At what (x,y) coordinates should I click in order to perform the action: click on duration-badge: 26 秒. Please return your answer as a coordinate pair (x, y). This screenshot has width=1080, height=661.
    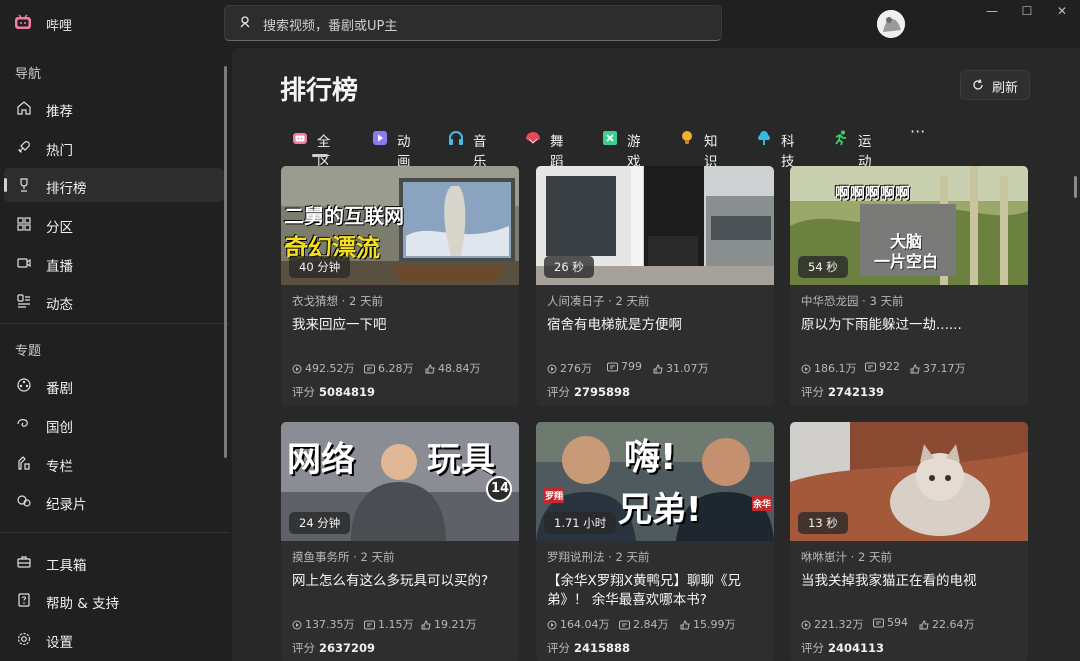
    Looking at the image, I should click on (569, 267).